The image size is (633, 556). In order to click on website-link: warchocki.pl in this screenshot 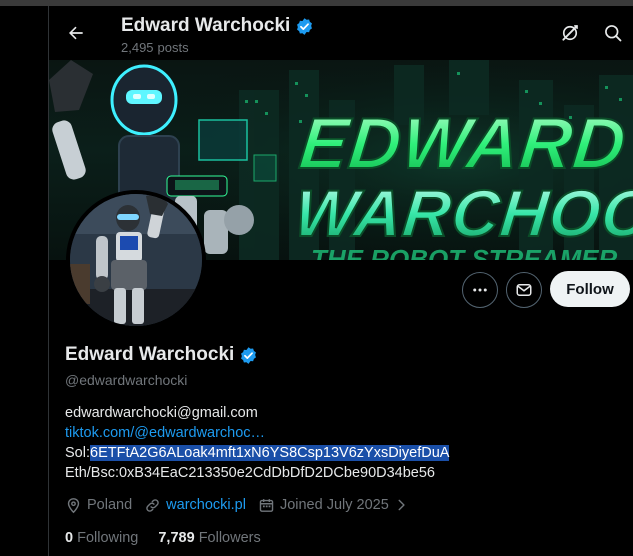, I will do `click(206, 505)`.